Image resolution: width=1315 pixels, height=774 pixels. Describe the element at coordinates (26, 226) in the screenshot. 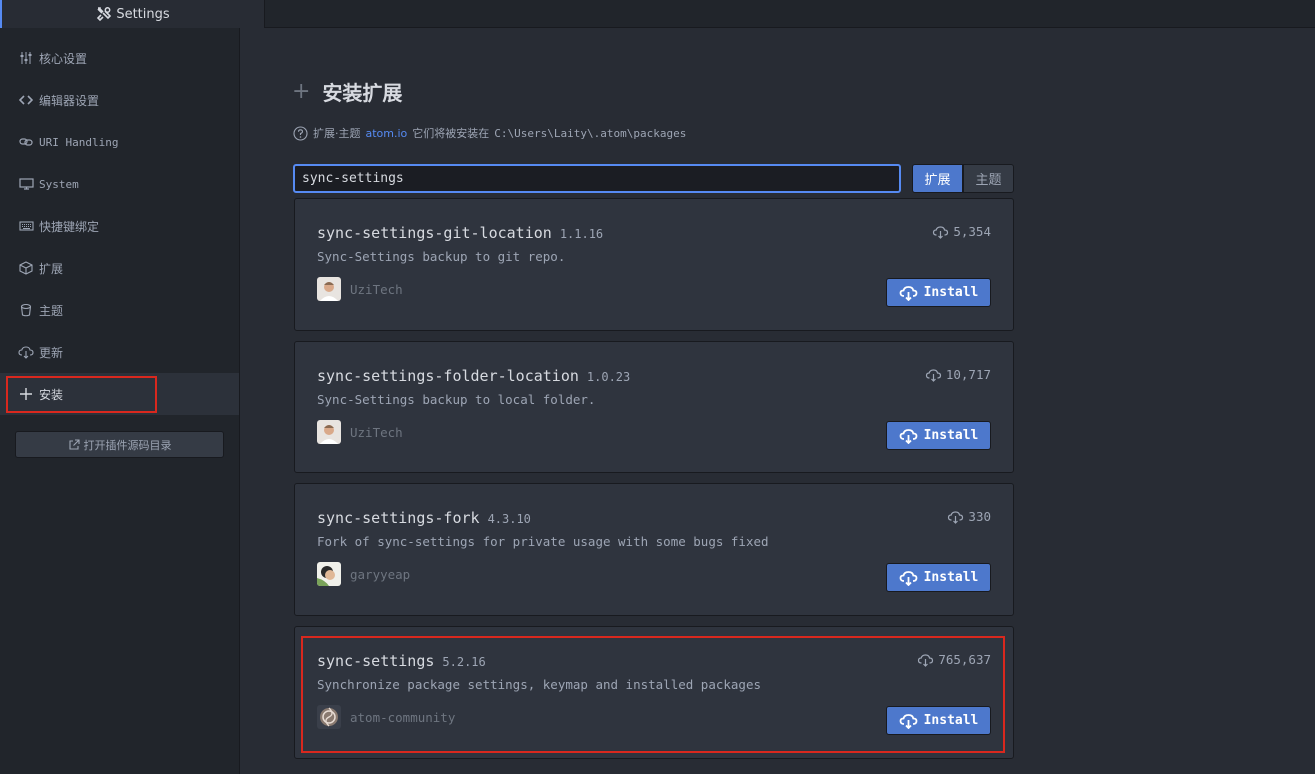

I see `keyboard-icon` at that location.